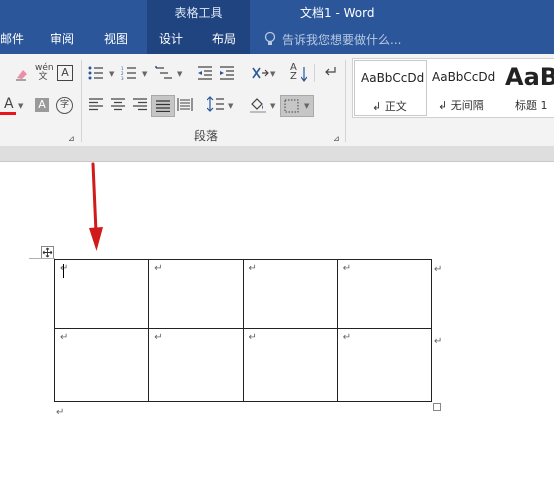  Describe the element at coordinates (47, 252) in the screenshot. I see `move-arrows-icon` at that location.